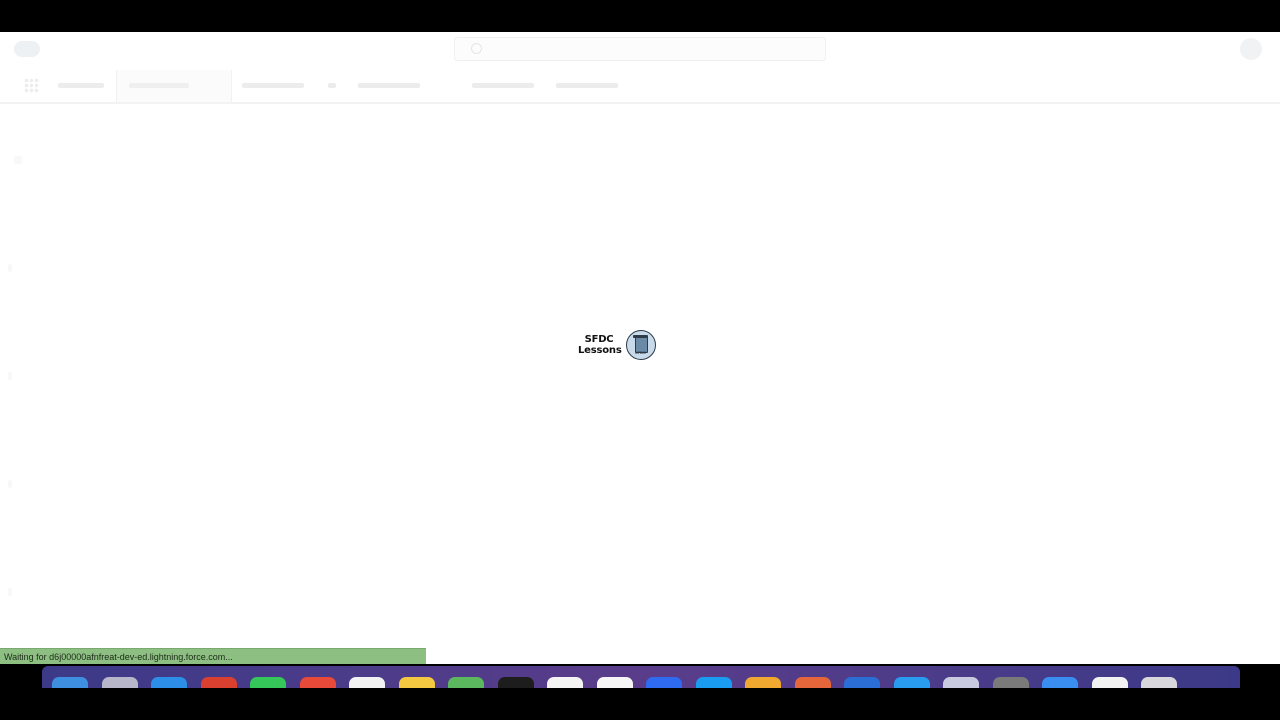 Image resolution: width=1280 pixels, height=720 pixels. Describe the element at coordinates (641, 678) in the screenshot. I see `macos-dock` at that location.